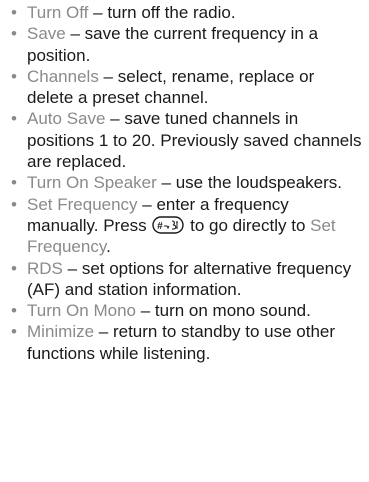 Image resolution: width=369 pixels, height=482 pixels. What do you see at coordinates (82, 204) in the screenshot?
I see `option-term: Set Frequency` at bounding box center [82, 204].